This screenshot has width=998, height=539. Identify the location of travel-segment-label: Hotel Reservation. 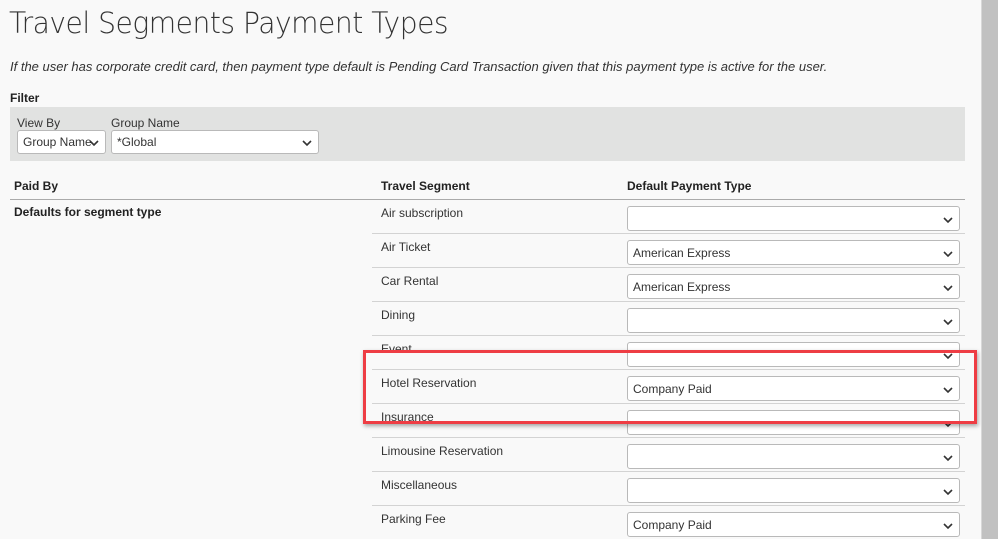
(429, 383).